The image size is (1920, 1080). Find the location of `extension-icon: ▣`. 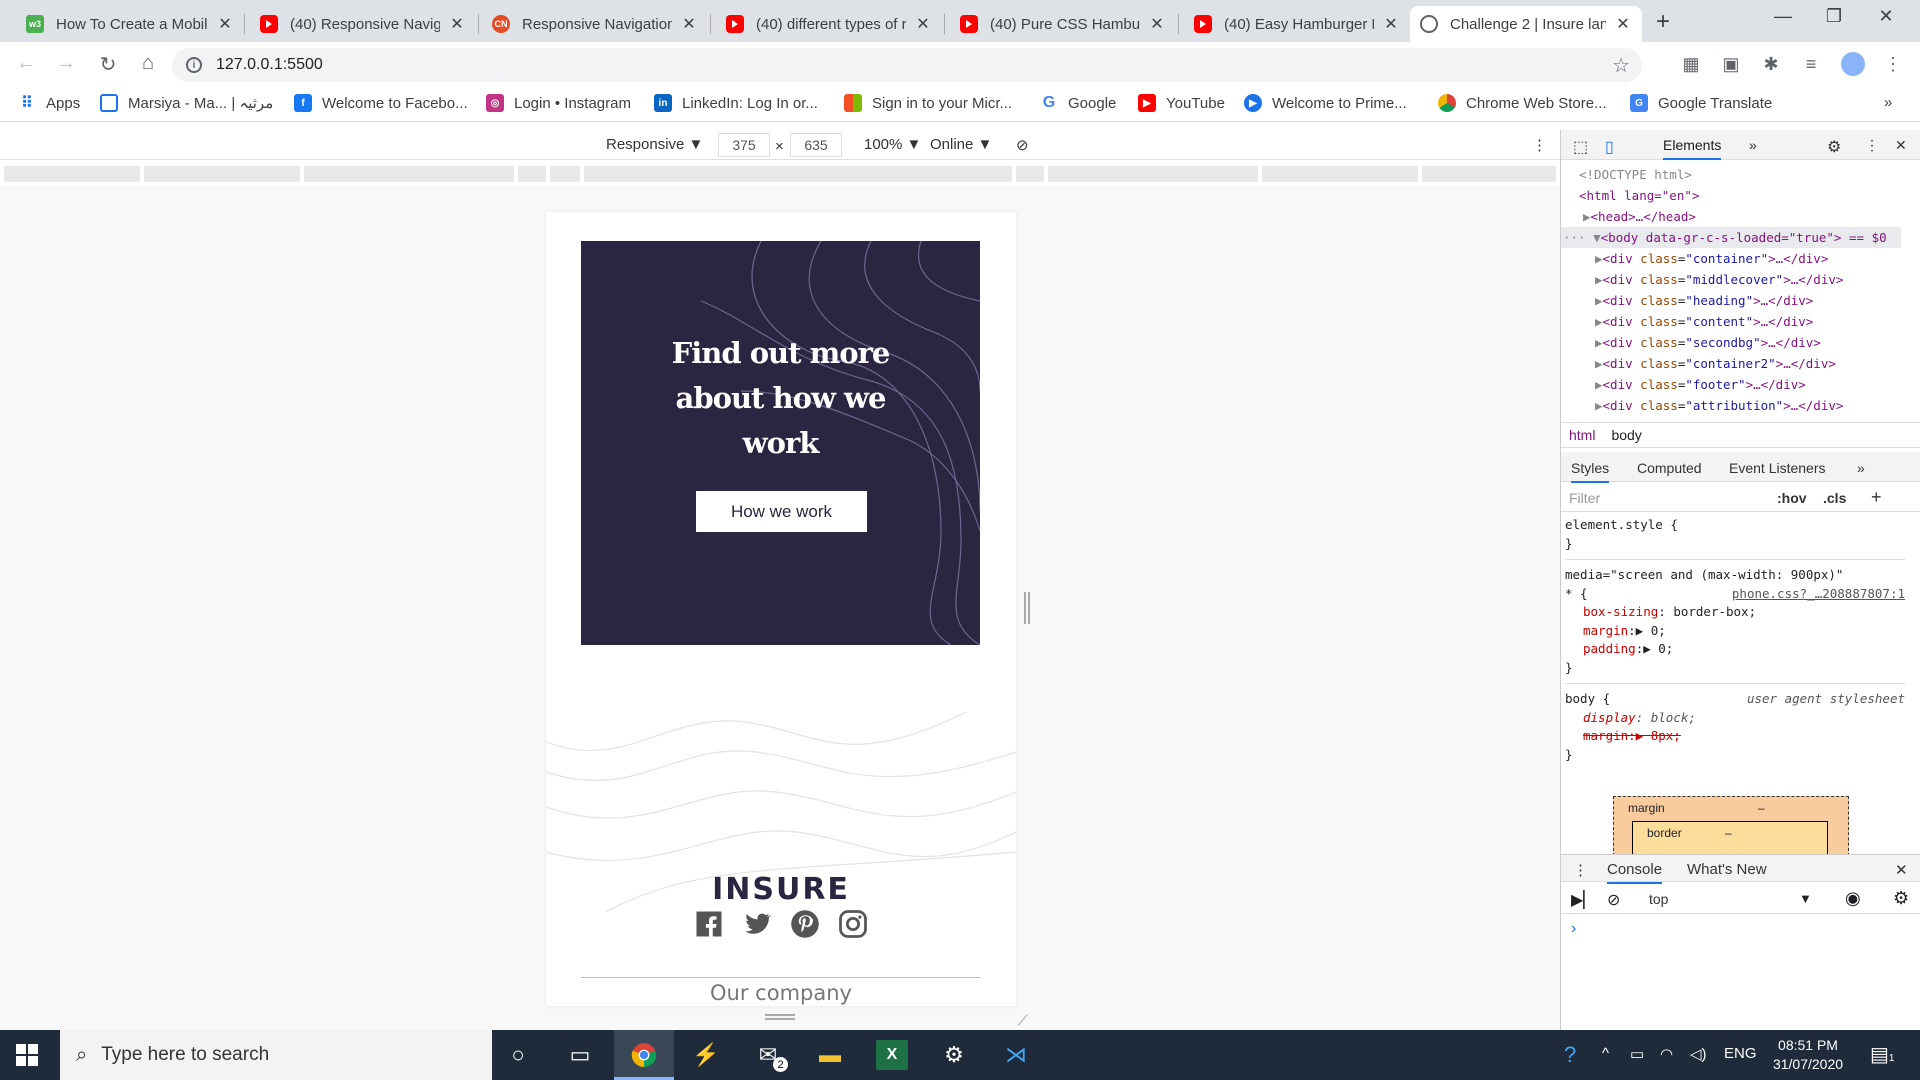

extension-icon: ▣ is located at coordinates (1731, 64).